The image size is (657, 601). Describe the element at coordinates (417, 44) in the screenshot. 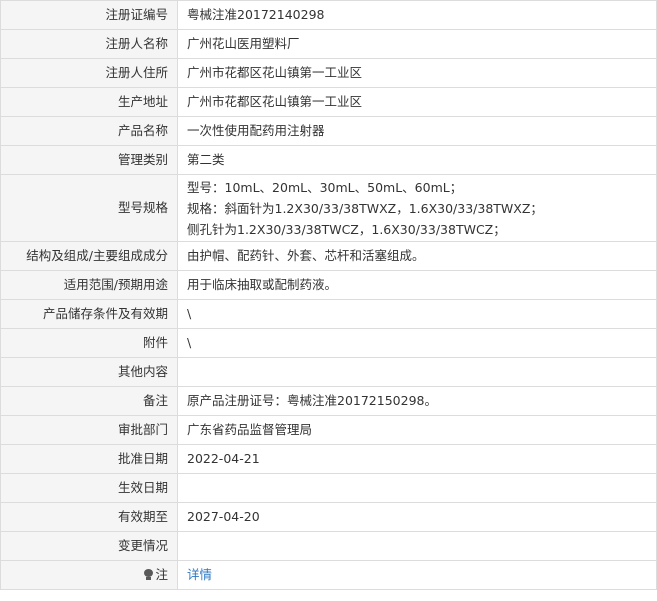

I see `value-registrant-name: 广州花山医用塑料厂` at that location.